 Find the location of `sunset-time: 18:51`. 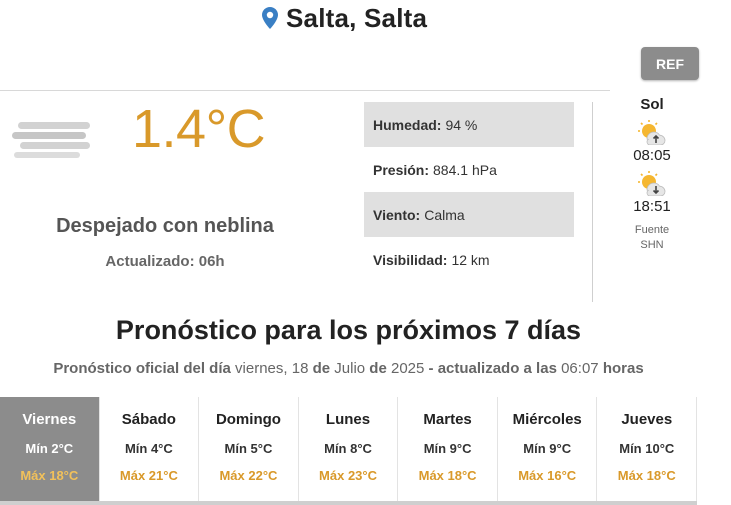

sunset-time: 18:51 is located at coordinates (652, 206).